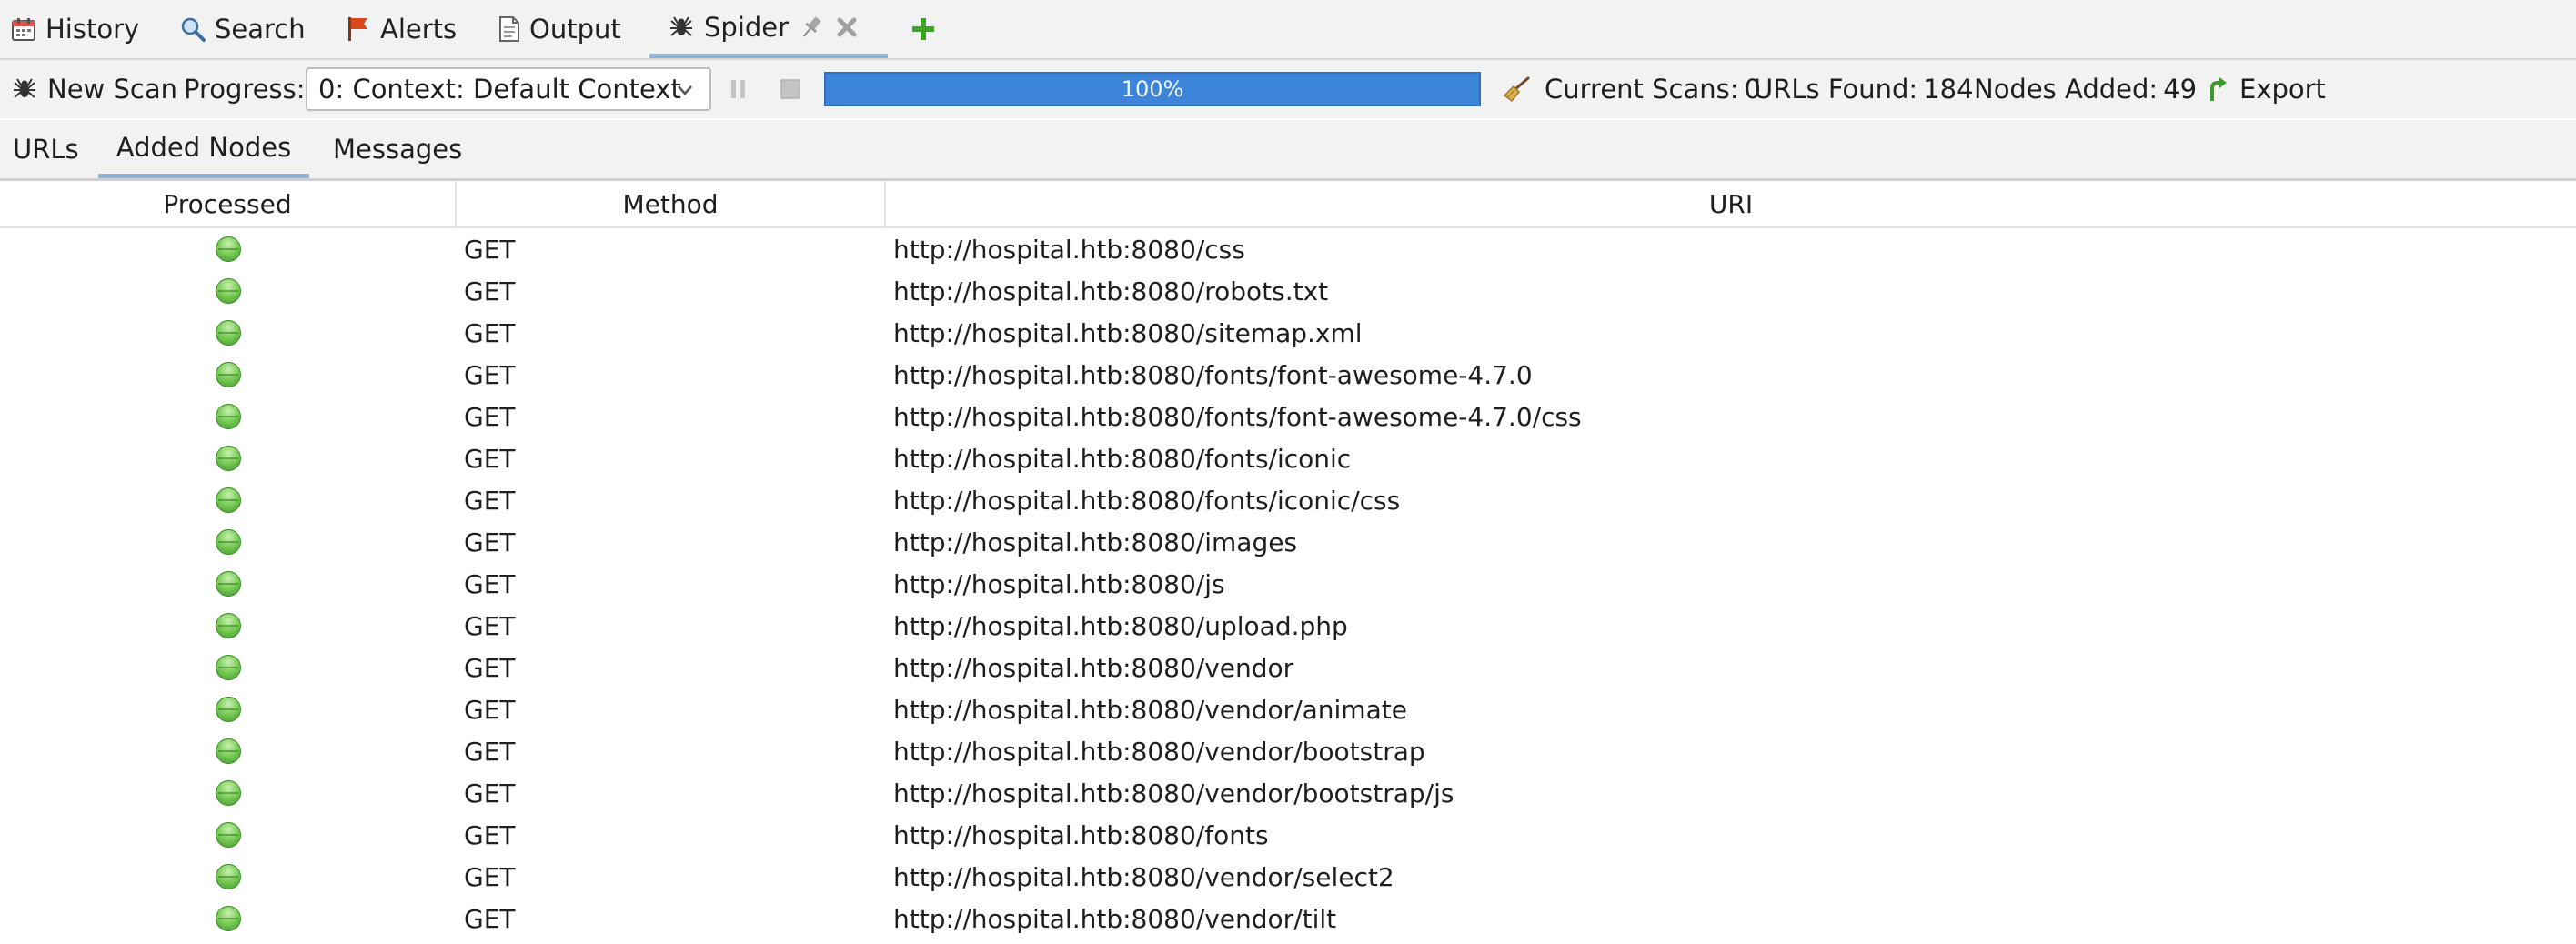 This screenshot has width=2576, height=944. I want to click on uri-cell: http://hospital.htb:8080/robots.txt, so click(1111, 291).